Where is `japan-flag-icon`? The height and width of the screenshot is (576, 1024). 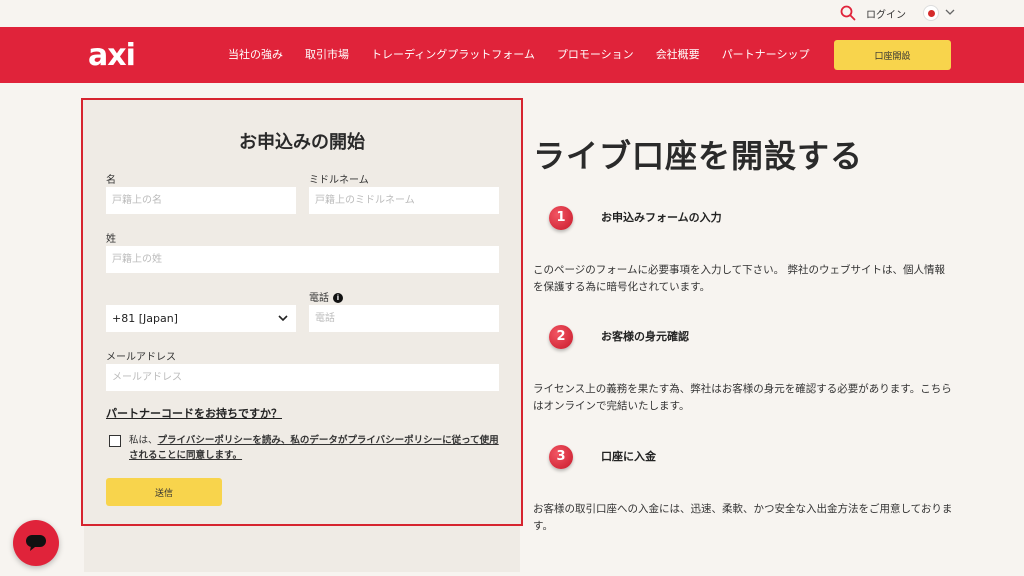 japan-flag-icon is located at coordinates (931, 13).